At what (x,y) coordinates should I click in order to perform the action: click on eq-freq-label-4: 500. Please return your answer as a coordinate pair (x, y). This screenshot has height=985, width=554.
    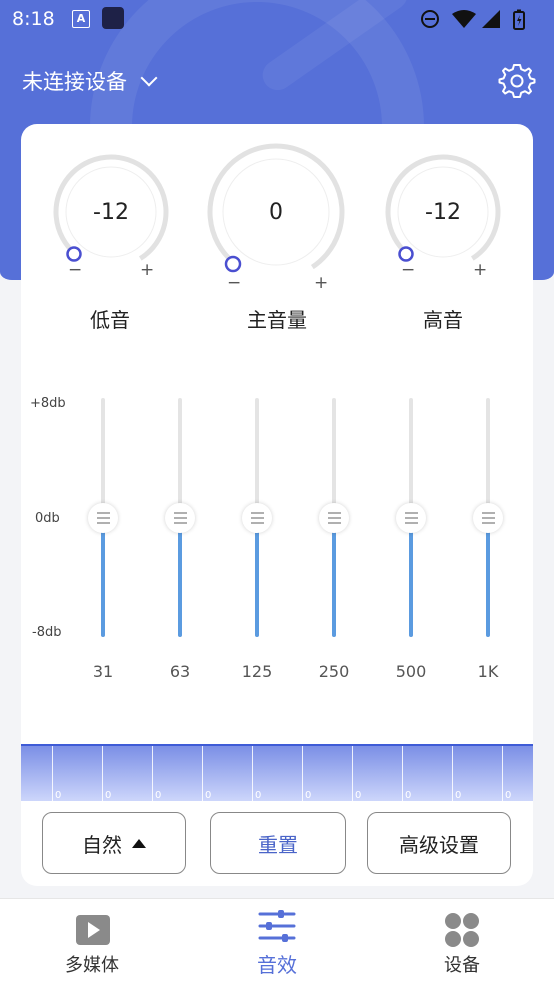
    Looking at the image, I should click on (411, 671).